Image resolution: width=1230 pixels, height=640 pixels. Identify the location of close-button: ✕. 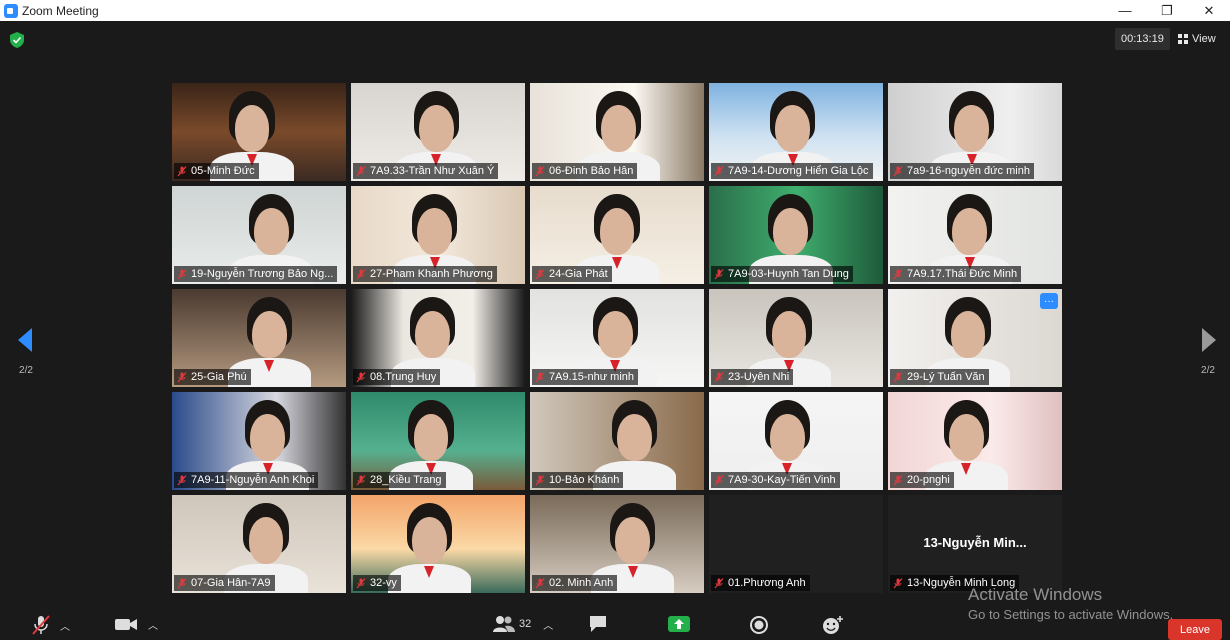
(1209, 10).